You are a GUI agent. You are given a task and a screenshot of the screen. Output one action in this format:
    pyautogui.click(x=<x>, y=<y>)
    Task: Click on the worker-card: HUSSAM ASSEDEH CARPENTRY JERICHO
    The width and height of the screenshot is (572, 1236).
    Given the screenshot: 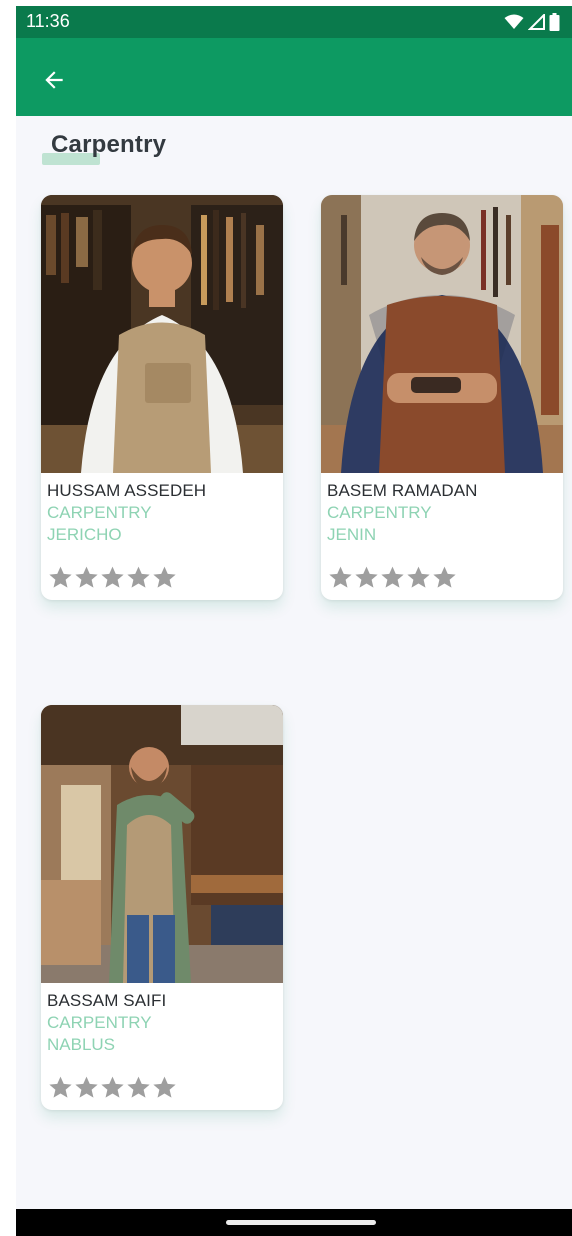 What is the action you would take?
    pyautogui.click(x=162, y=397)
    